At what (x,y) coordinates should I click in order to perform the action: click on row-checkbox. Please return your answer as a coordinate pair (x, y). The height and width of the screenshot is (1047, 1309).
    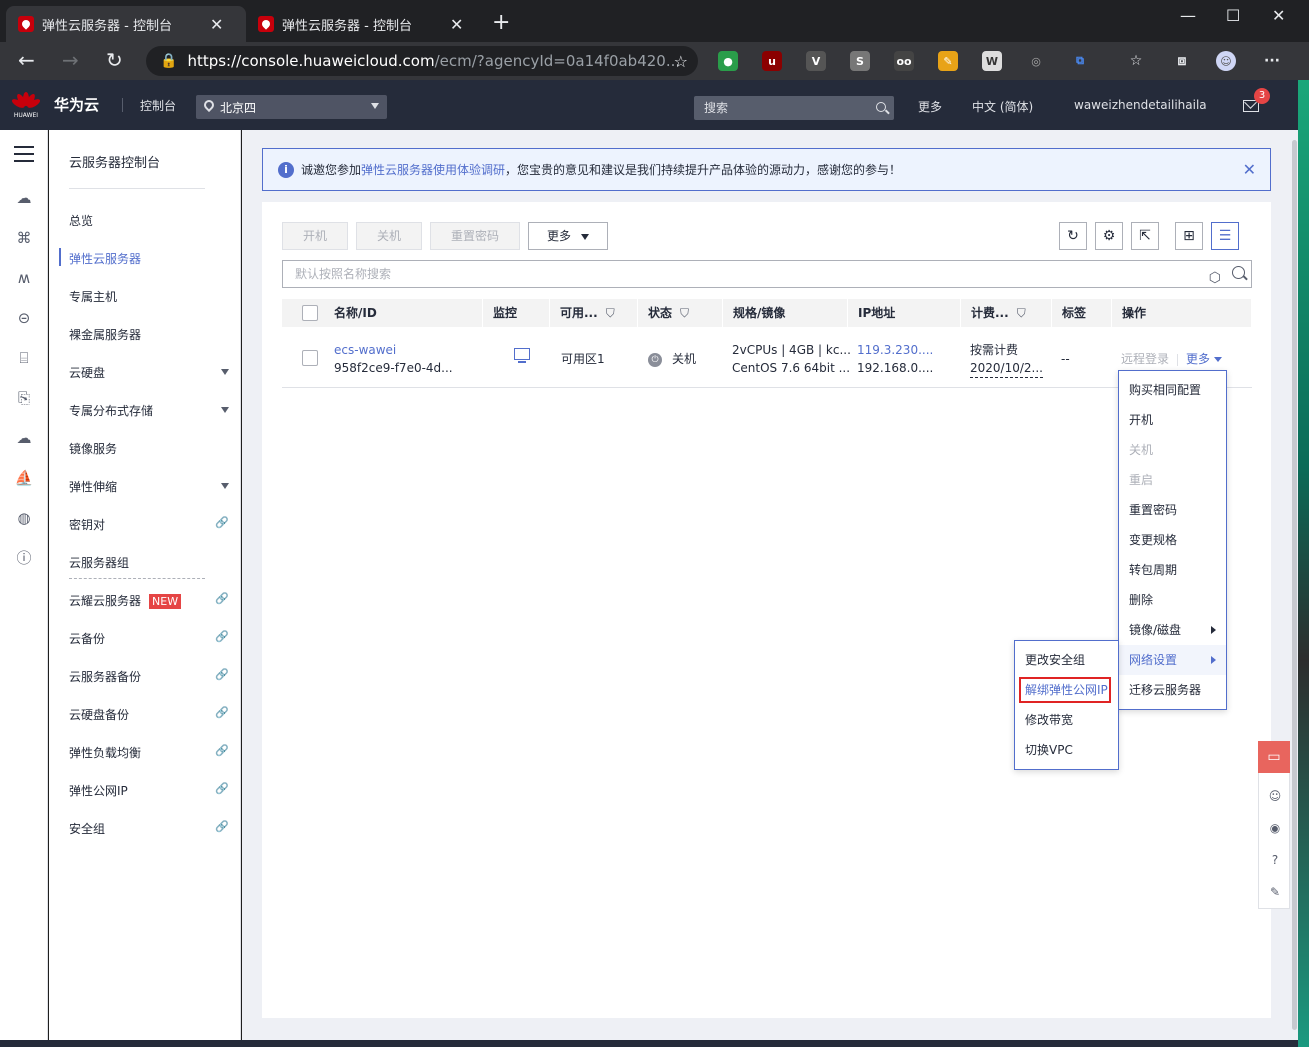
    Looking at the image, I should click on (310, 358).